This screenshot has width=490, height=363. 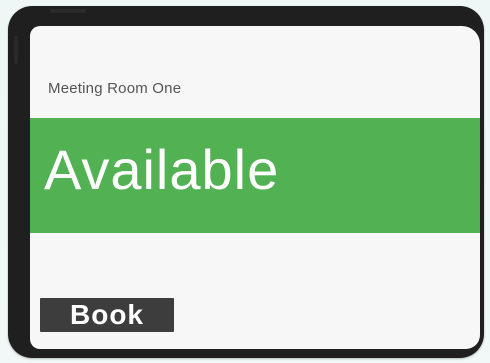 What do you see at coordinates (162, 169) in the screenshot?
I see `status-label: Available` at bounding box center [162, 169].